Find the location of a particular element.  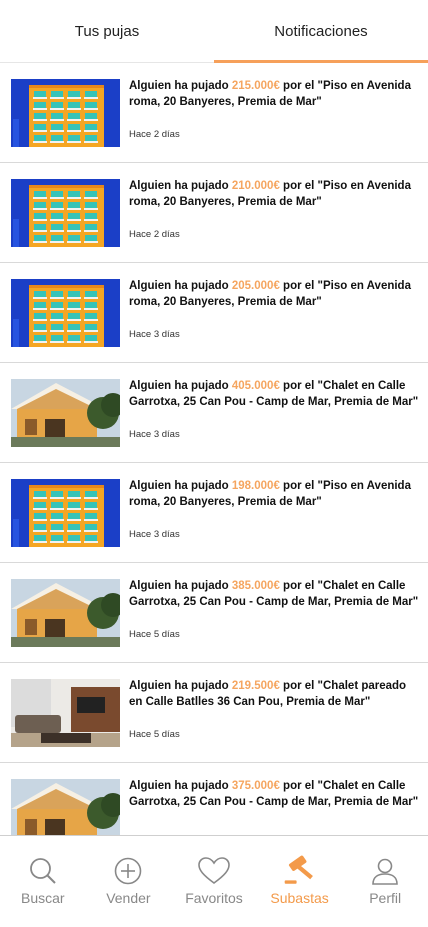

user-icon is located at coordinates (385, 871).